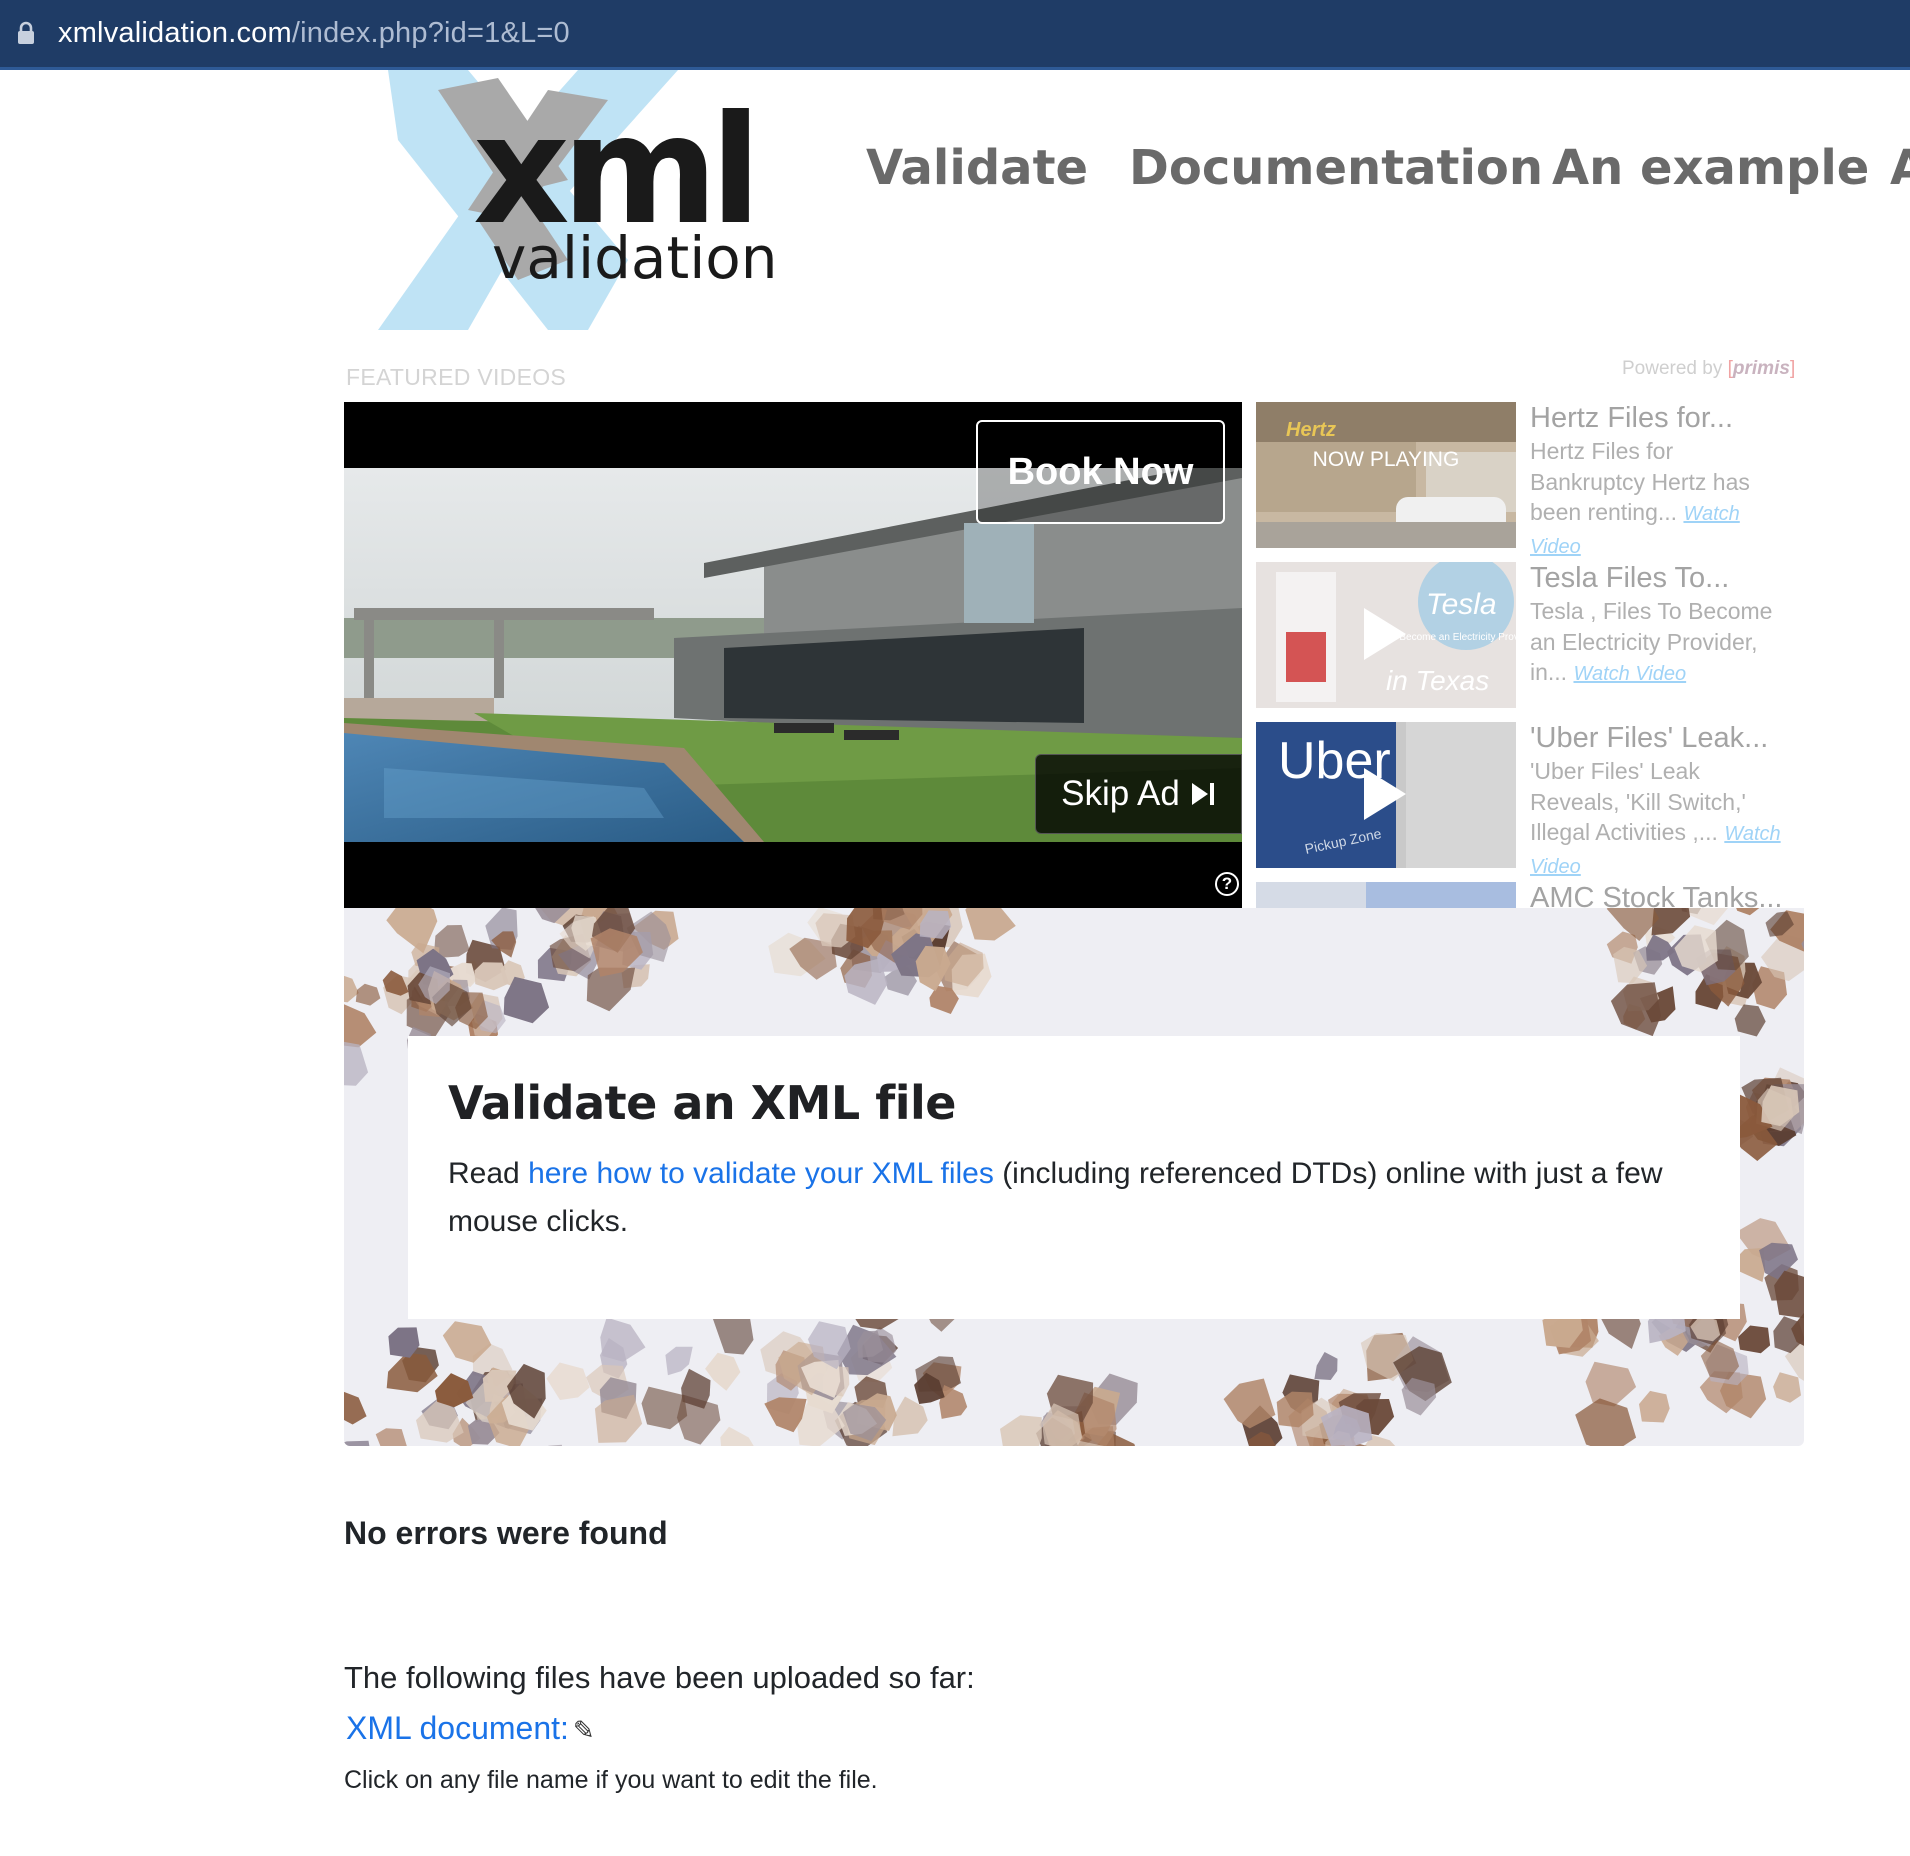  I want to click on thumb-tesla-title: Tesla, so click(1461, 604).